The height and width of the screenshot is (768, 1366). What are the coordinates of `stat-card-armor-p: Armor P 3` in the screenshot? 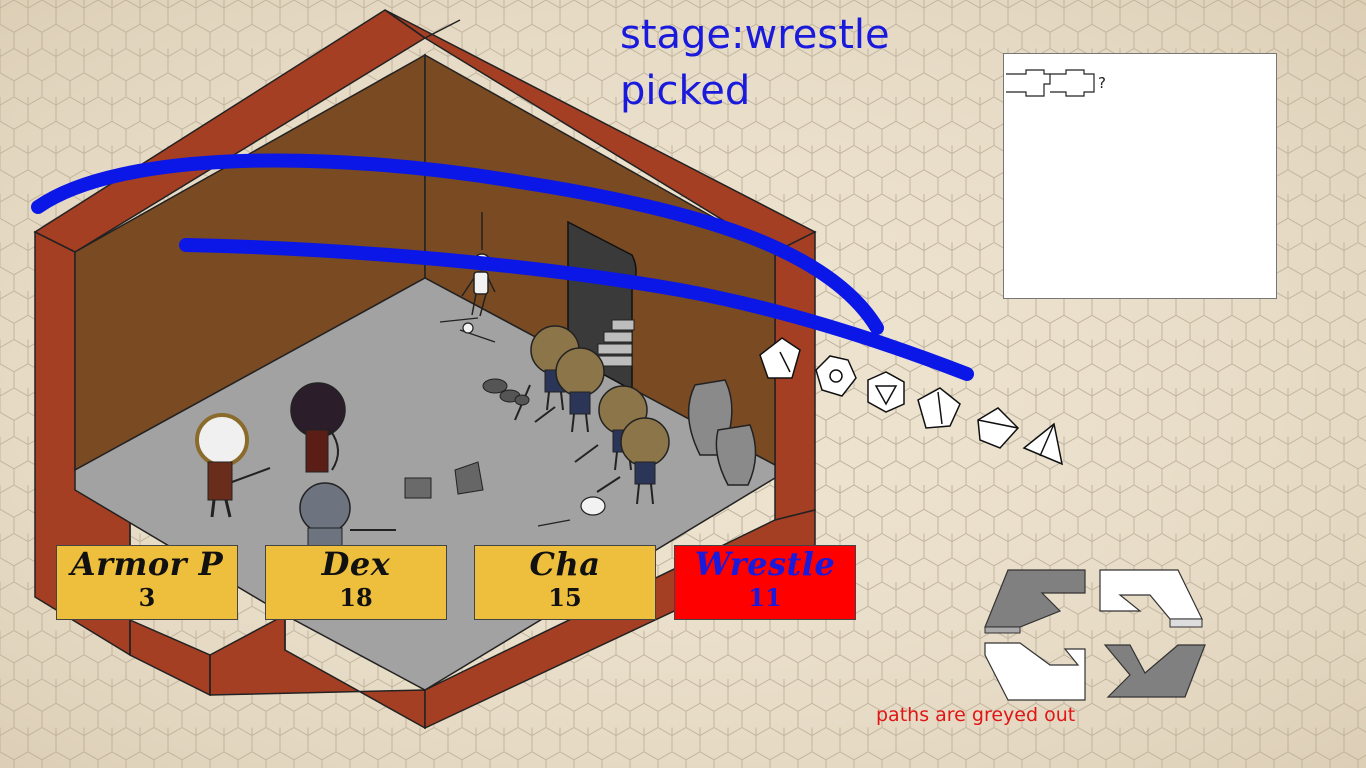 It's located at (147, 582).